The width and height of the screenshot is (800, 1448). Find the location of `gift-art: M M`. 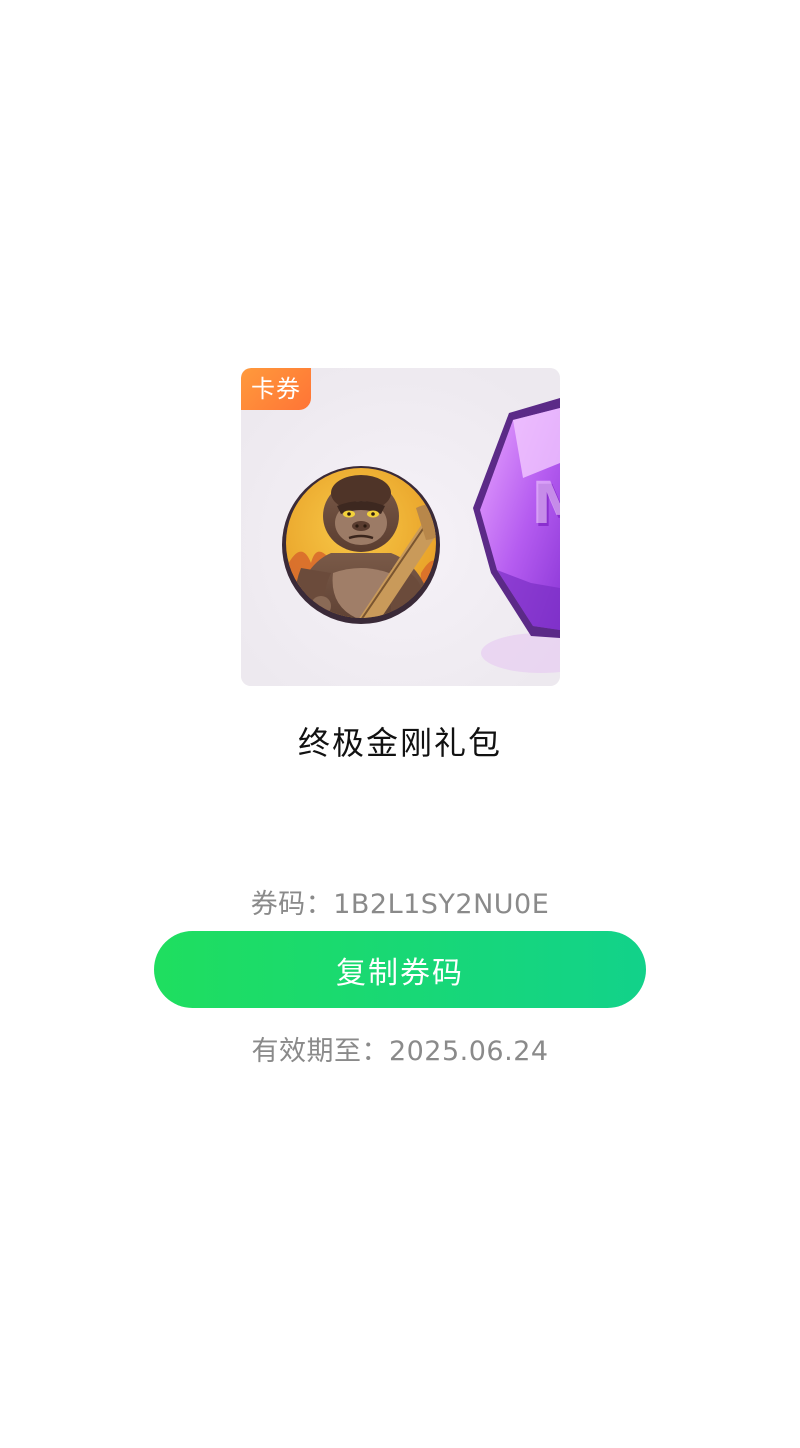

gift-art: M M is located at coordinates (400, 527).